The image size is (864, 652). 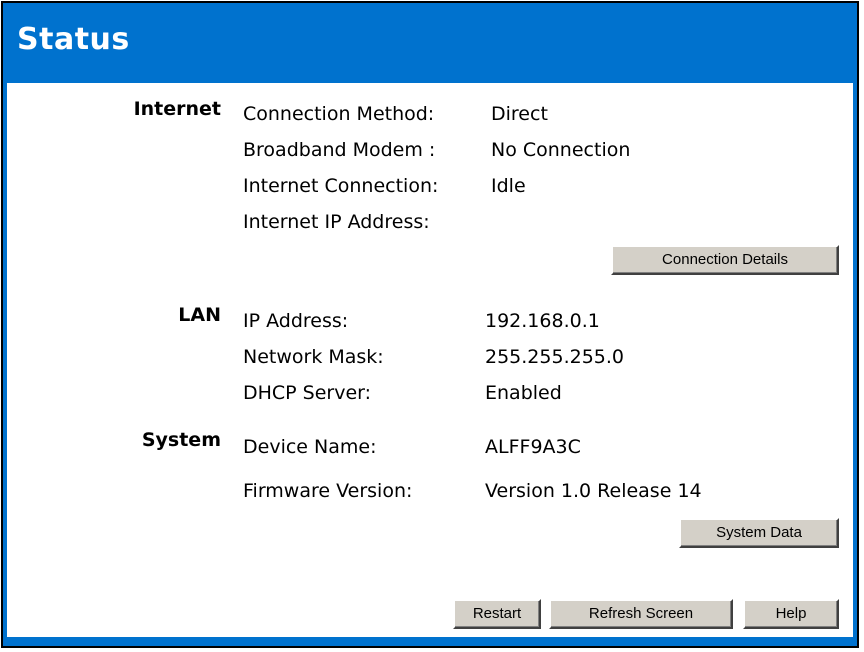 What do you see at coordinates (296, 321) in the screenshot?
I see `lan-ip-address-label: IP Address:` at bounding box center [296, 321].